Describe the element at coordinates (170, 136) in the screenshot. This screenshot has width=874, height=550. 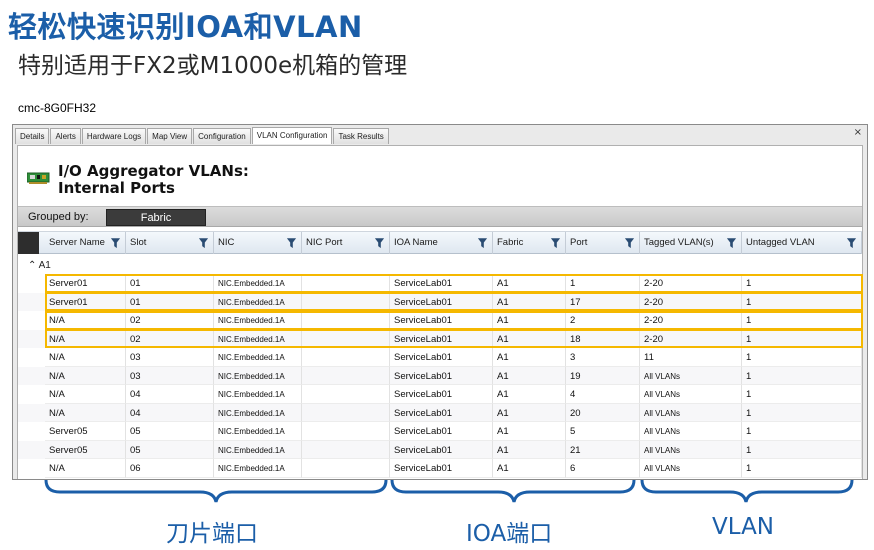
I see `tab-map-view: Map View` at that location.